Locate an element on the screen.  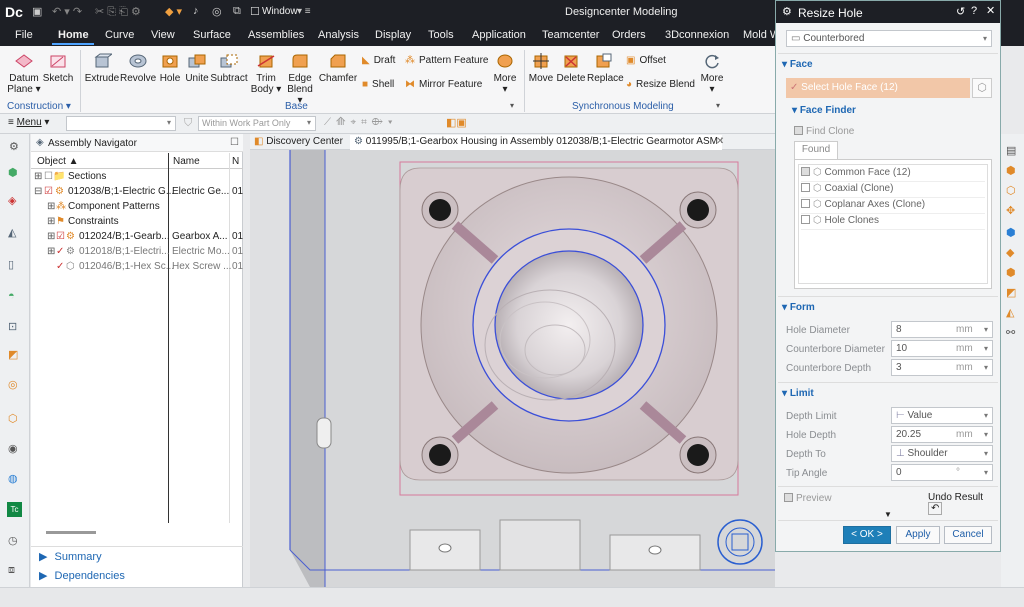
quick-access-icons: ✂ ⎘ ⎗ ⚙ is located at coordinates (118, 12).